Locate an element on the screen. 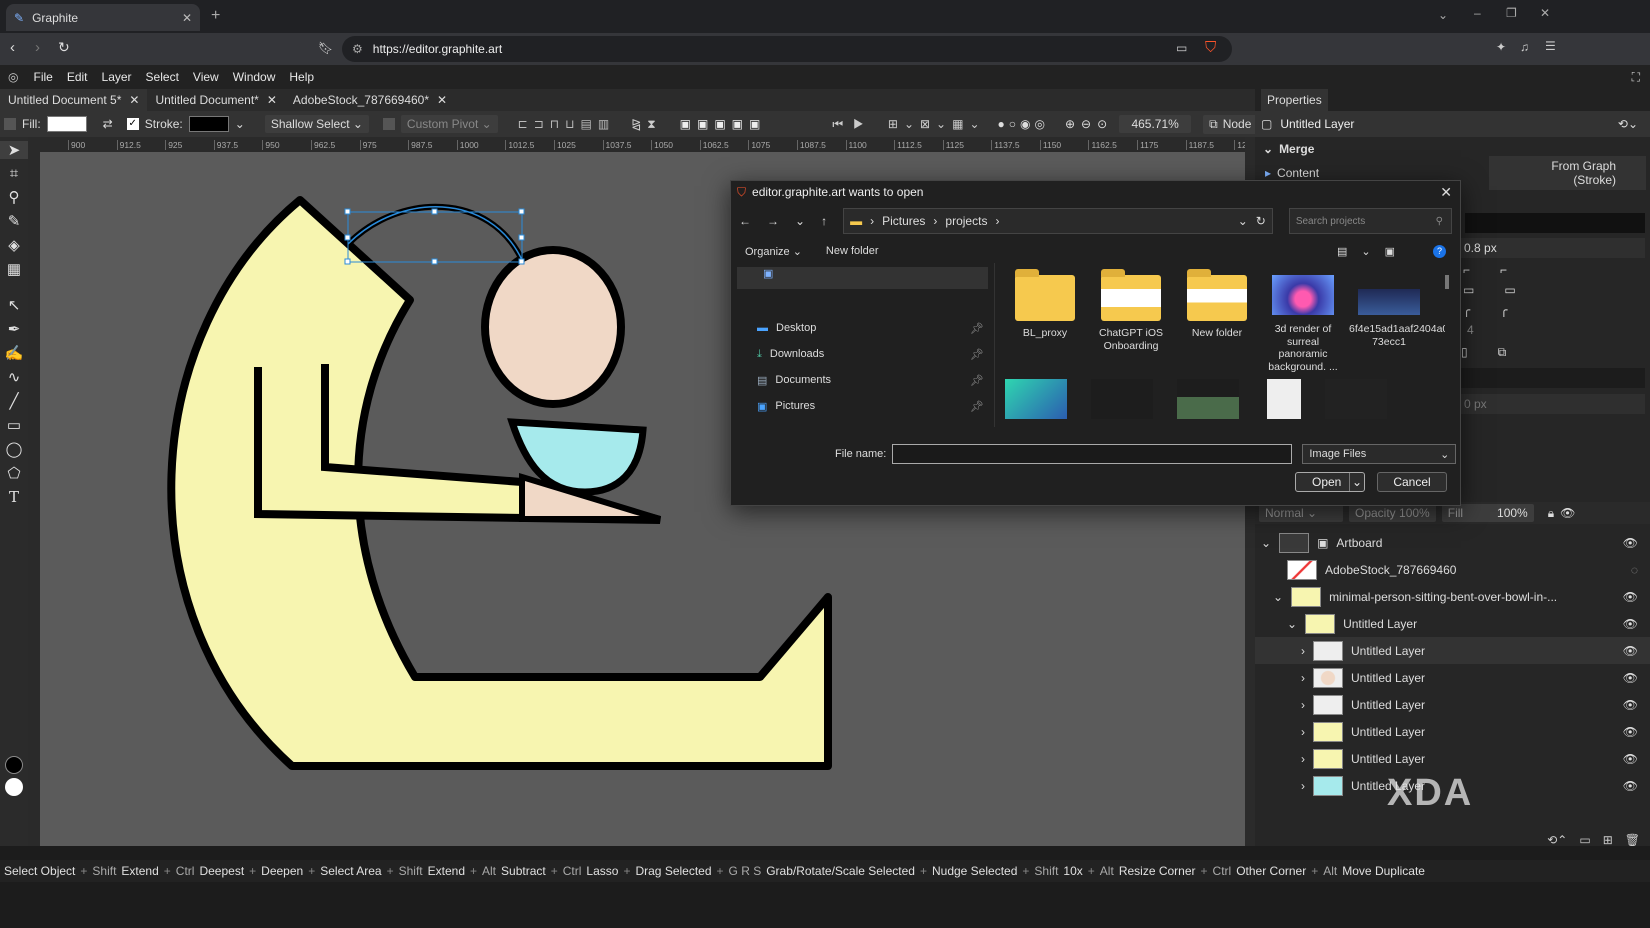 The height and width of the screenshot is (928, 1650). media-icon: ♫ is located at coordinates (1524, 47).